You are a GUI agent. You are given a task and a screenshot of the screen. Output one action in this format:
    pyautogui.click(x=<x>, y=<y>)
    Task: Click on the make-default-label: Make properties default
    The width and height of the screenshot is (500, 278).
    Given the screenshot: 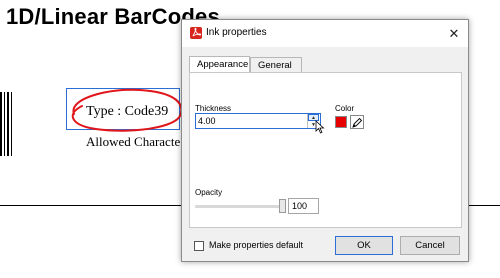 What is the action you would take?
    pyautogui.click(x=256, y=245)
    